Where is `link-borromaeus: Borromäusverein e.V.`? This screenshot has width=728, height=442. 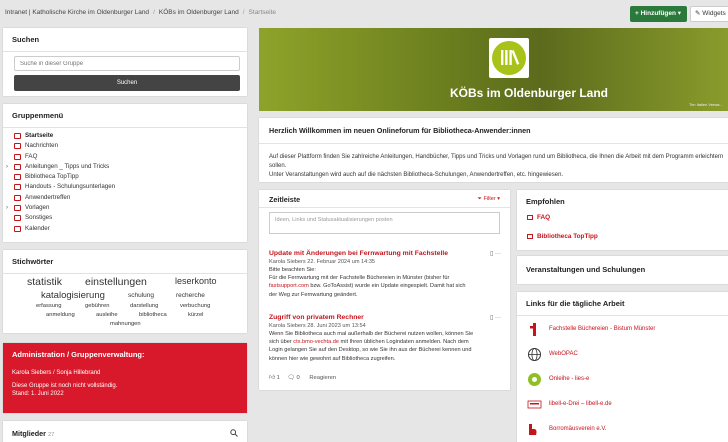 link-borromaeus: Borromäusverein e.V. is located at coordinates (622, 430).